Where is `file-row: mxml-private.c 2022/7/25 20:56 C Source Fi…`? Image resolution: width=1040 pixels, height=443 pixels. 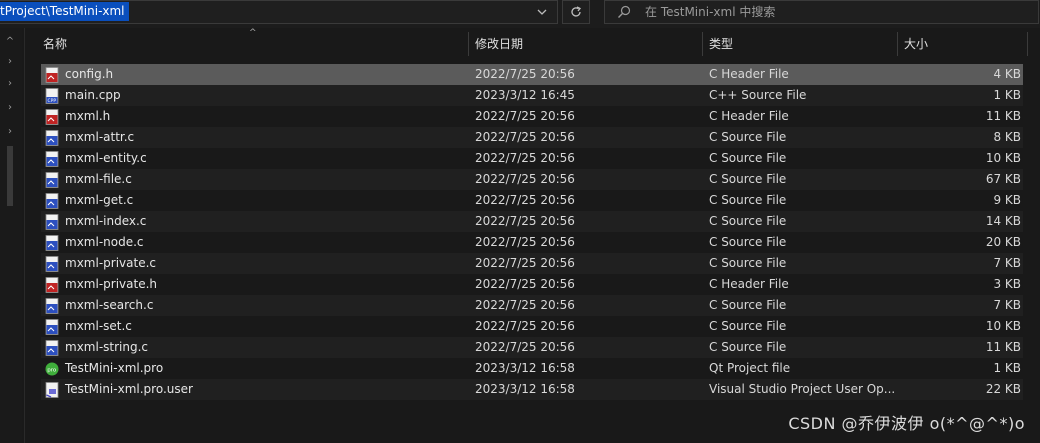
file-row: mxml-private.c 2022/7/25 20:56 C Source Fi… is located at coordinates (532, 263).